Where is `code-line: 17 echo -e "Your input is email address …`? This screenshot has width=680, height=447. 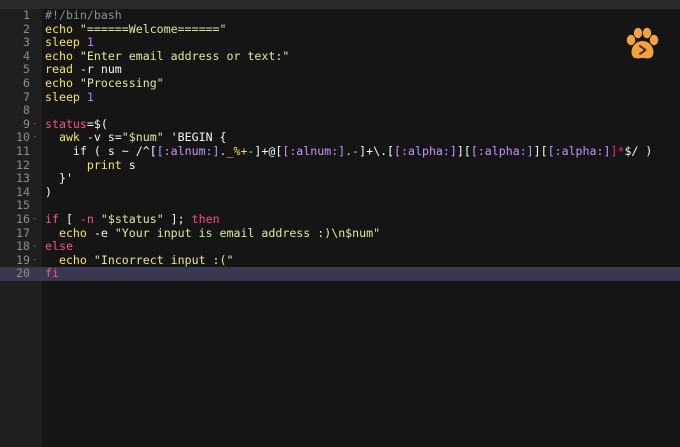 code-line: 17 echo -e "Your input is email address … is located at coordinates (340, 233).